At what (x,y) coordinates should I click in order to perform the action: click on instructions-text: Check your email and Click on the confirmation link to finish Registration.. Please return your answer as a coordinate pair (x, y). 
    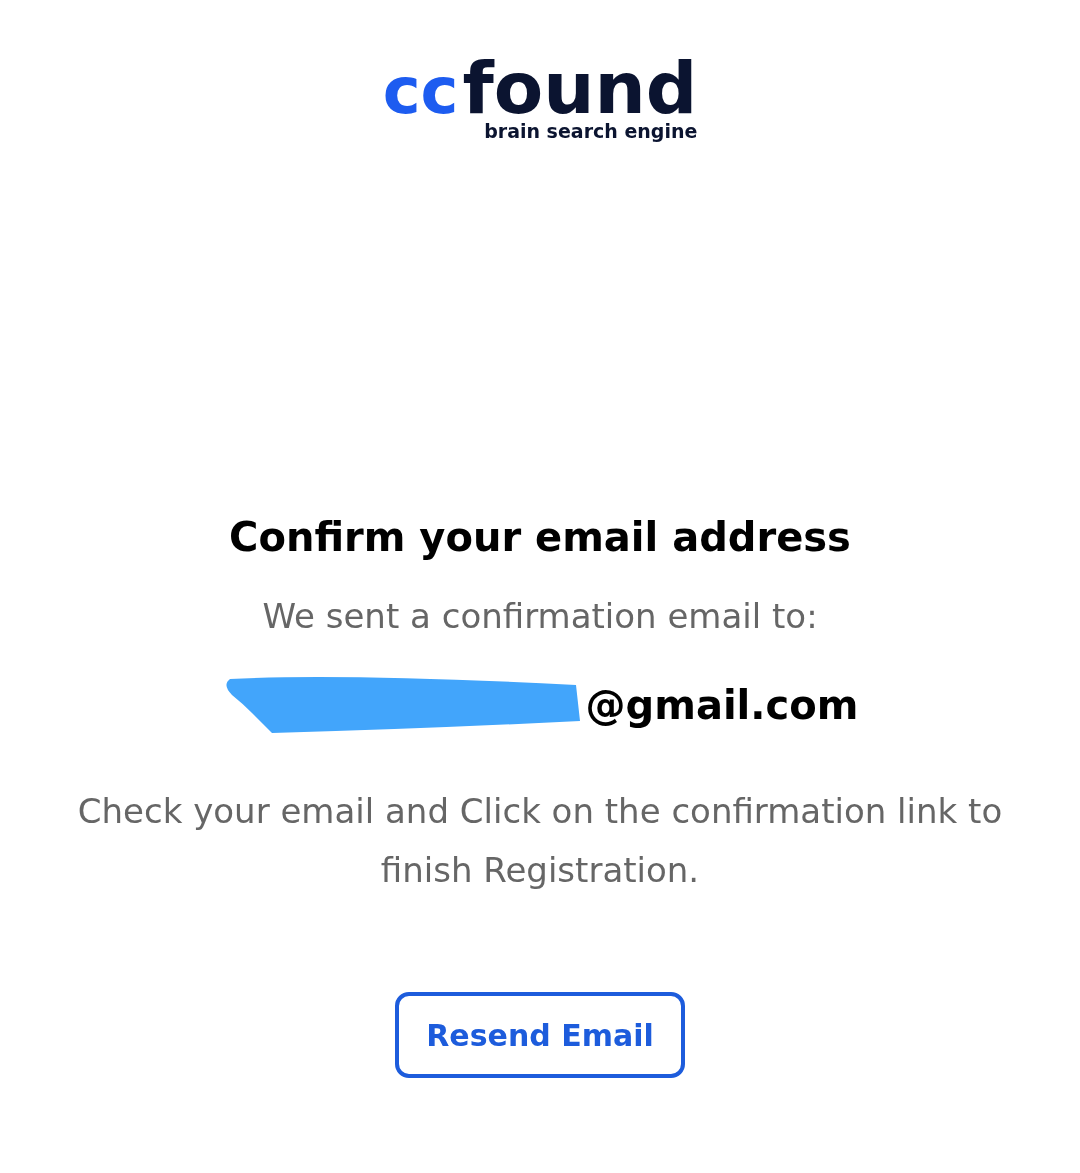
    Looking at the image, I should click on (540, 841).